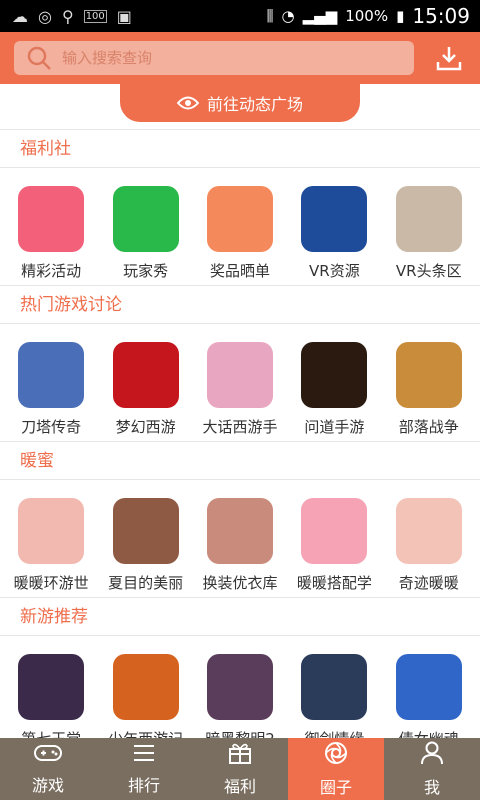 The width and height of the screenshot is (480, 800). Describe the element at coordinates (334, 271) in the screenshot. I see `app-label: VR资源` at that location.